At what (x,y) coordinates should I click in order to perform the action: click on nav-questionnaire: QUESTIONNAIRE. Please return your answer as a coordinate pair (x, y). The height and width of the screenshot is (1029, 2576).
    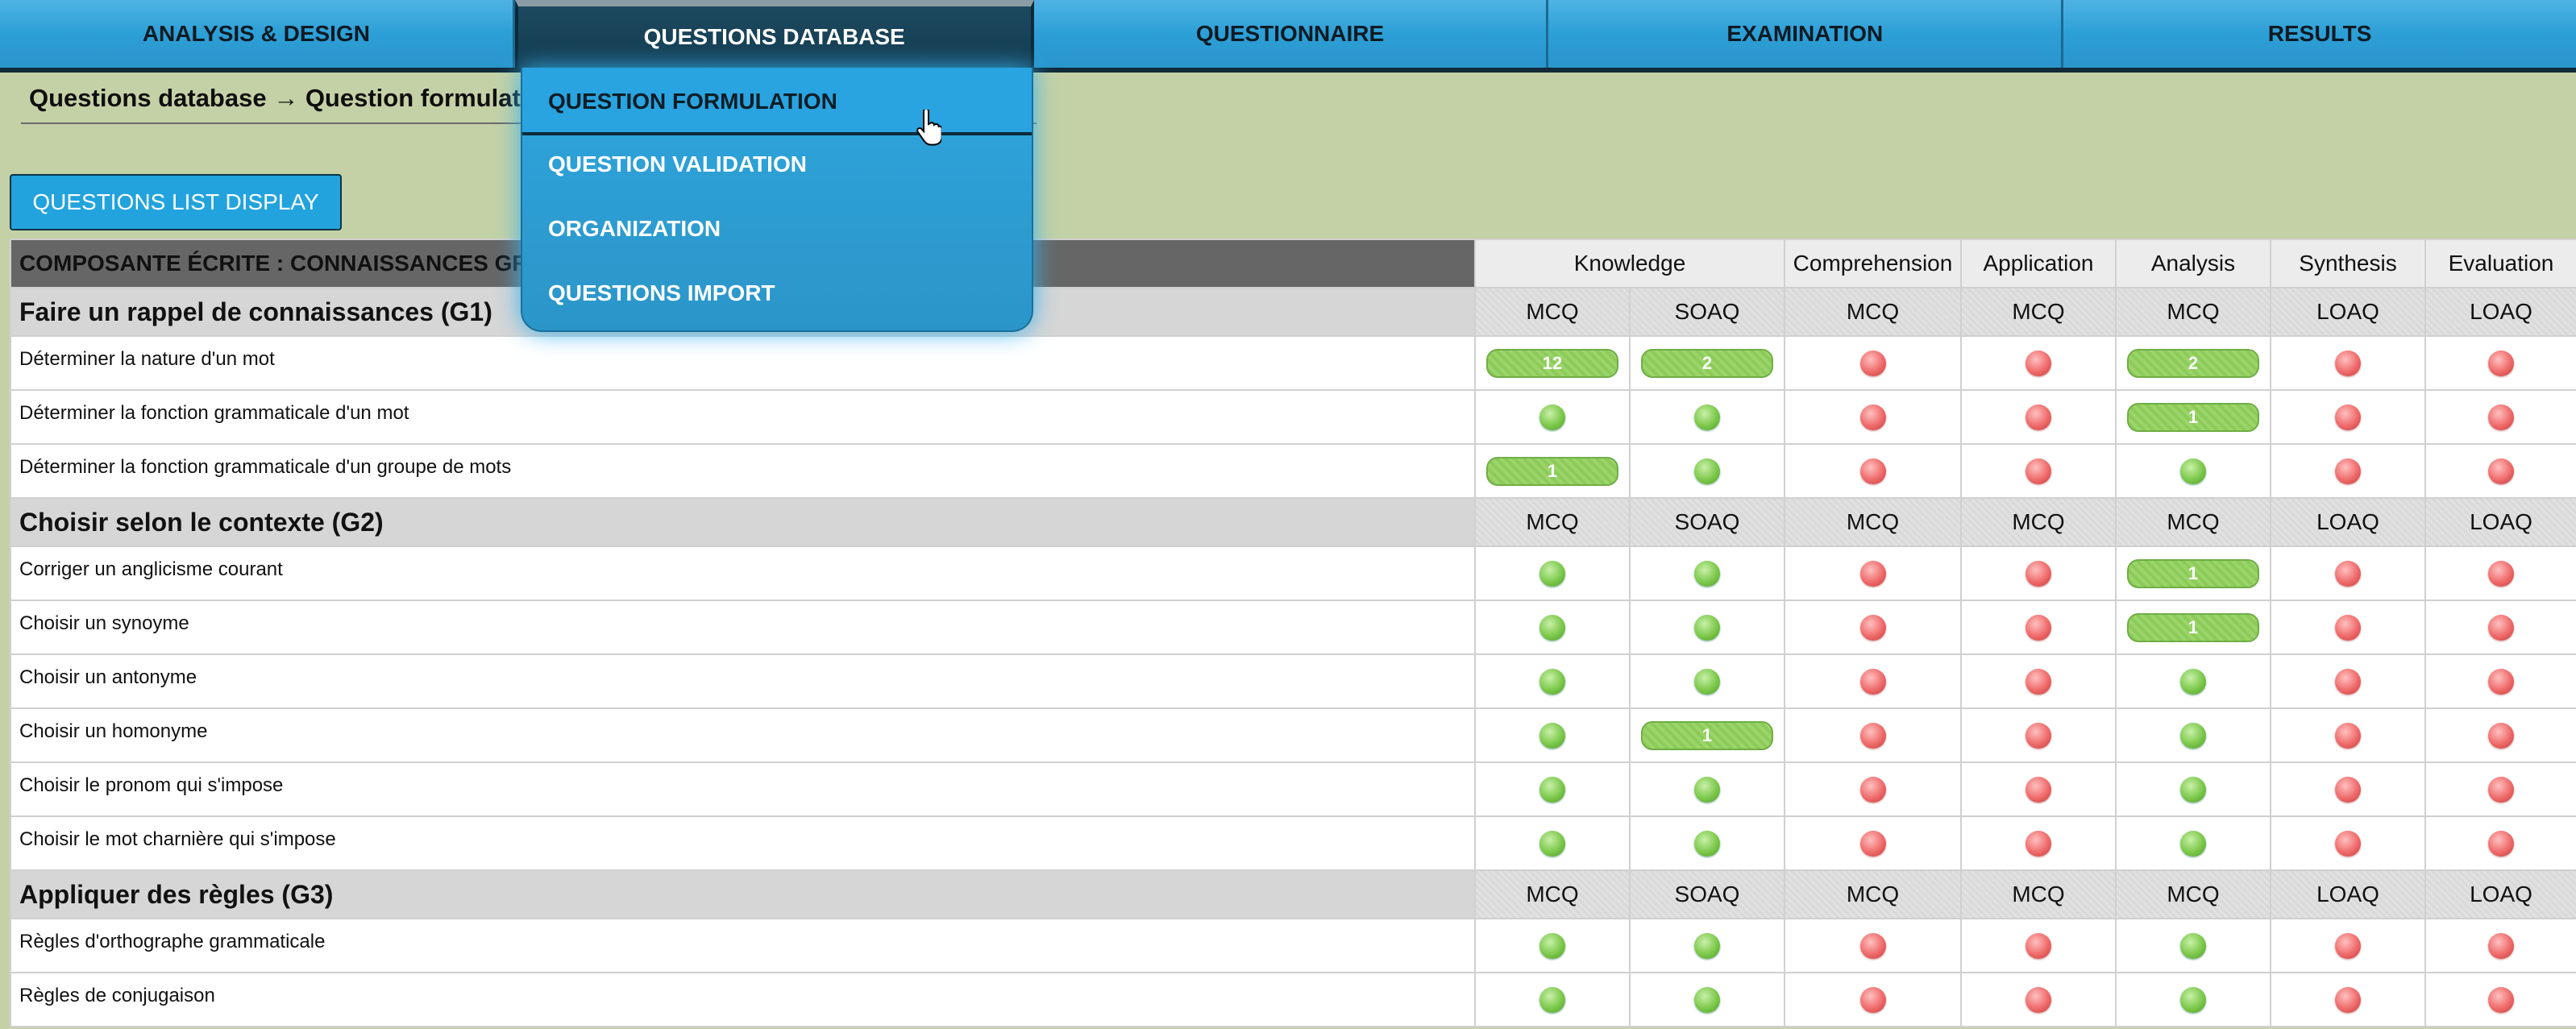
    Looking at the image, I should click on (1291, 34).